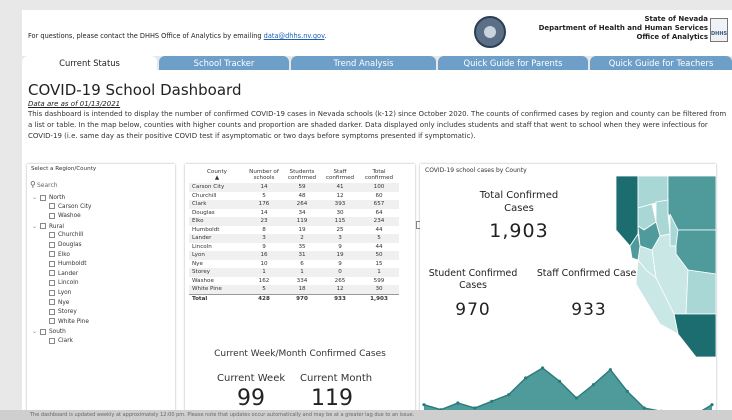 The image size is (732, 420). I want to click on table-cell: 8, so click(264, 229).